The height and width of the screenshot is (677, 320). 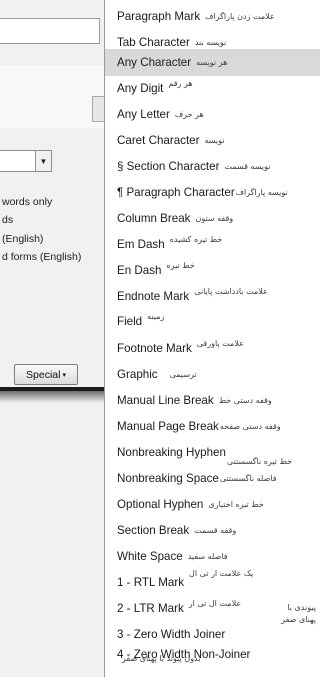 What do you see at coordinates (231, 291) in the screenshot?
I see `menu-item-translation: علامت یادداشت پایانی` at bounding box center [231, 291].